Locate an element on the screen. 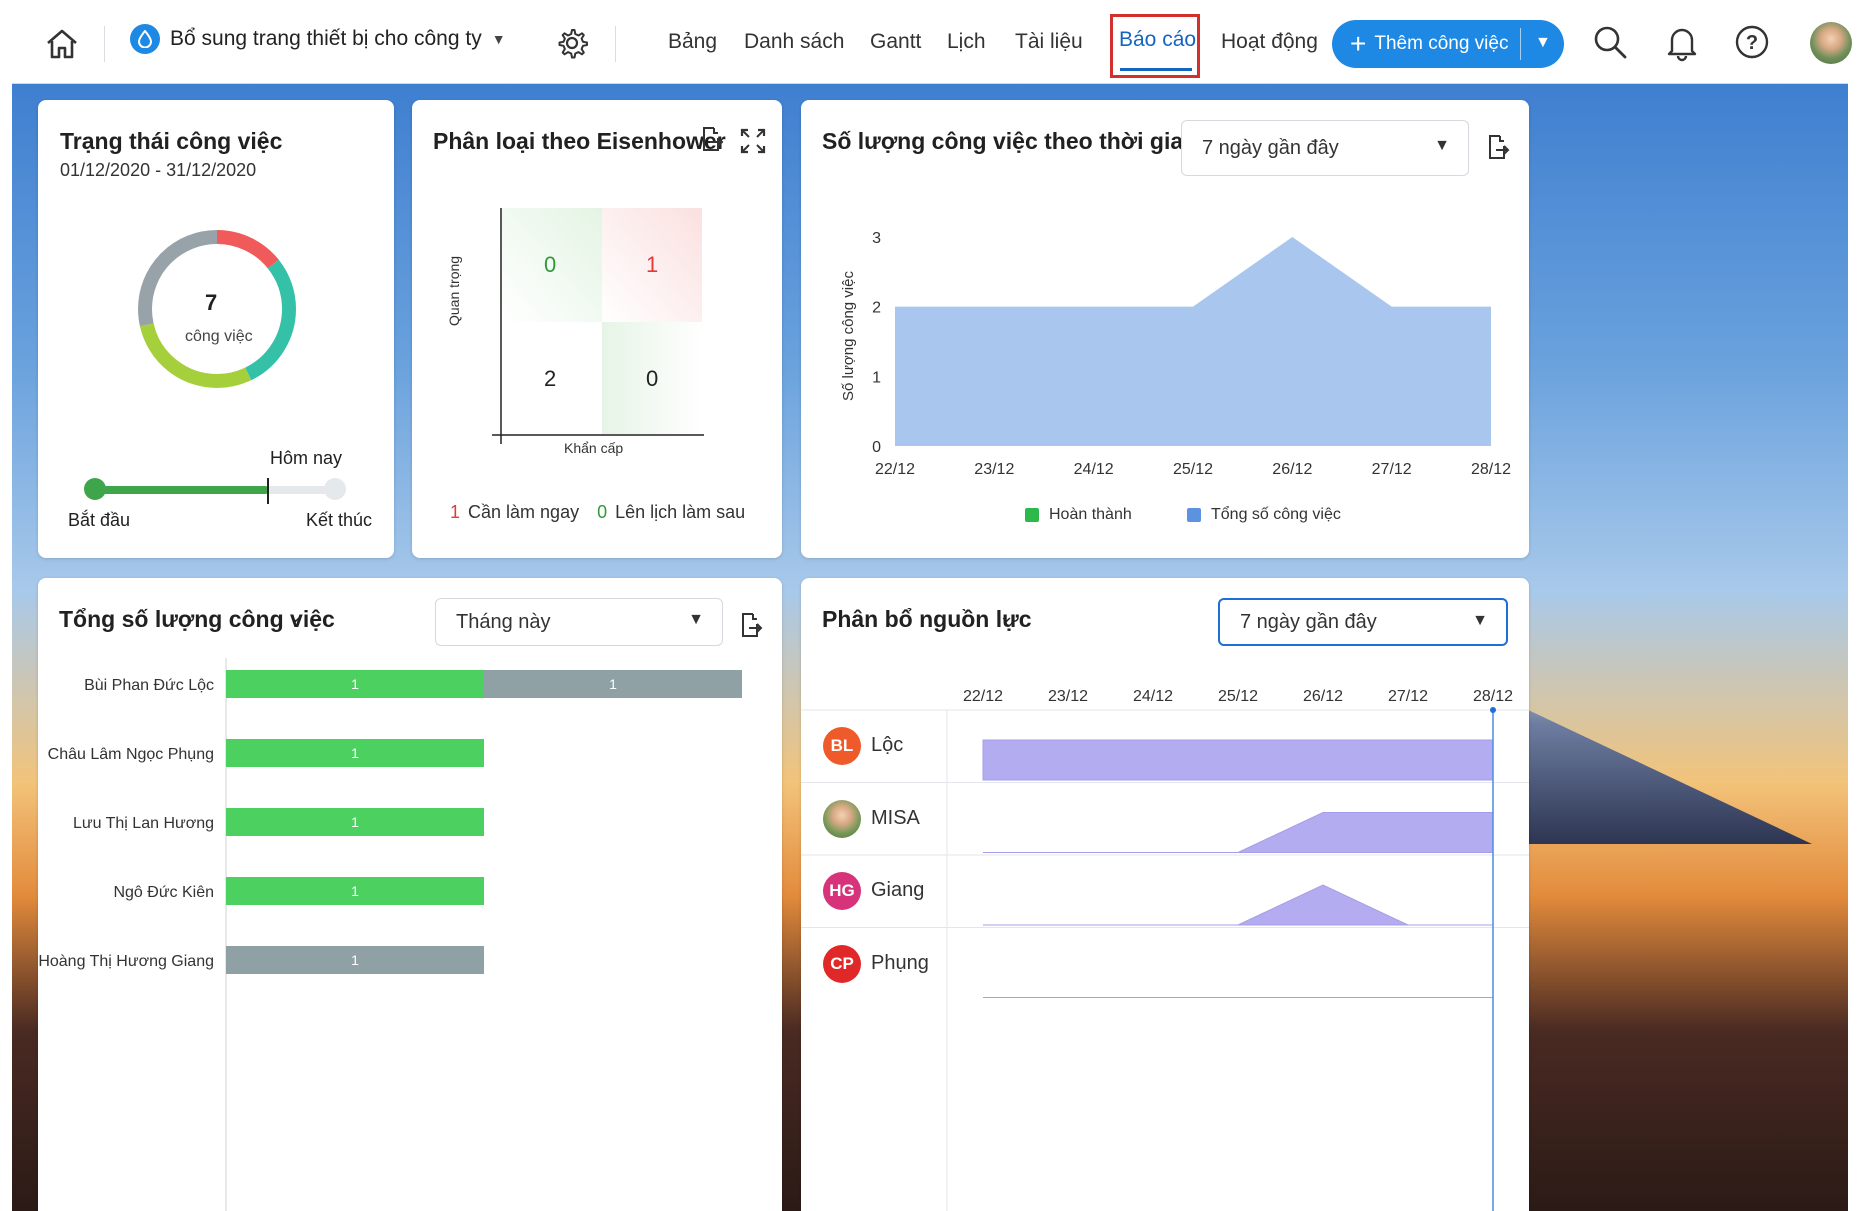 Image resolution: width=1860 pixels, height=1211 pixels. add-task-label: Thêm công việc is located at coordinates (1441, 43).